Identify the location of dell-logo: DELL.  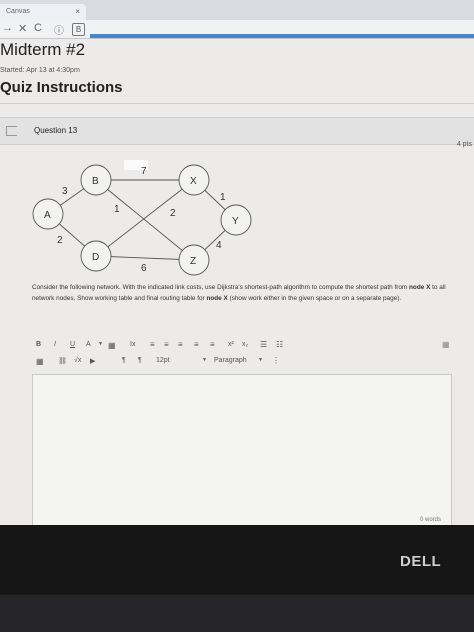
(421, 561).